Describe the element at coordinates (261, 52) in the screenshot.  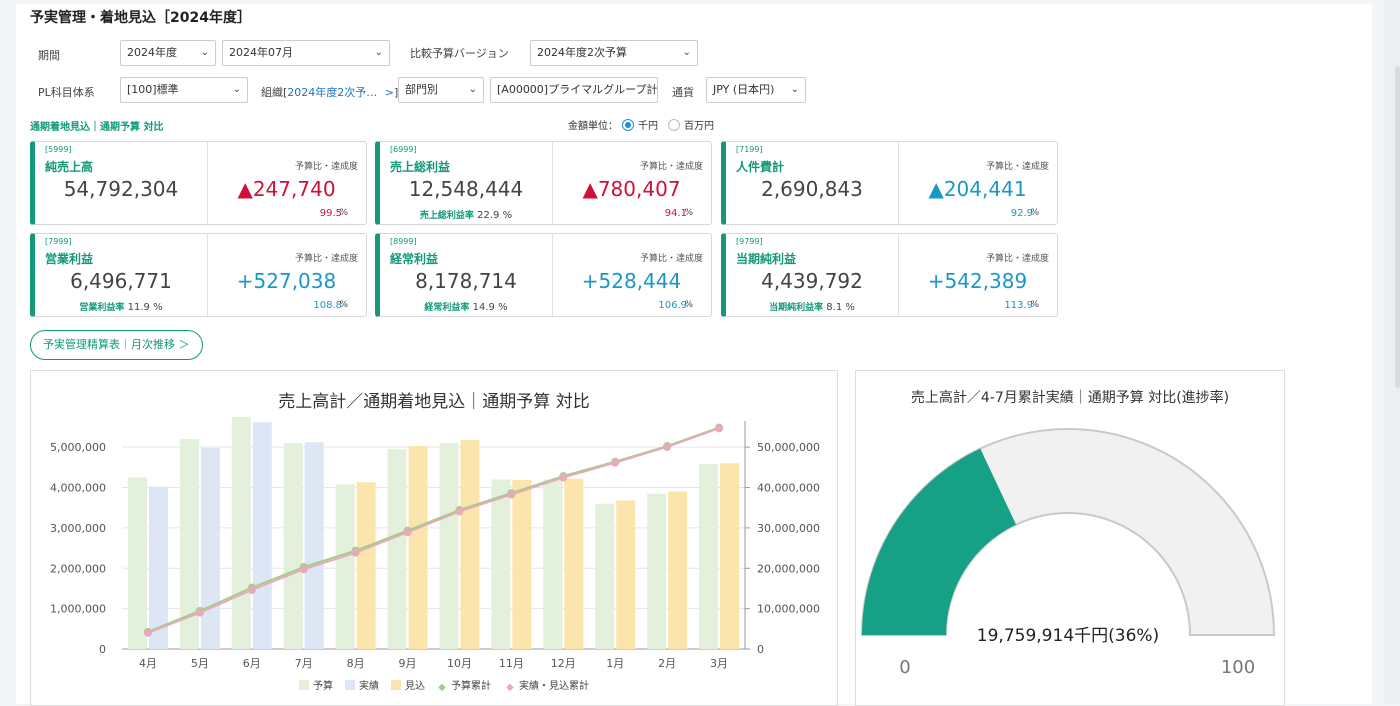
I see `month-value: 2024年07月` at that location.